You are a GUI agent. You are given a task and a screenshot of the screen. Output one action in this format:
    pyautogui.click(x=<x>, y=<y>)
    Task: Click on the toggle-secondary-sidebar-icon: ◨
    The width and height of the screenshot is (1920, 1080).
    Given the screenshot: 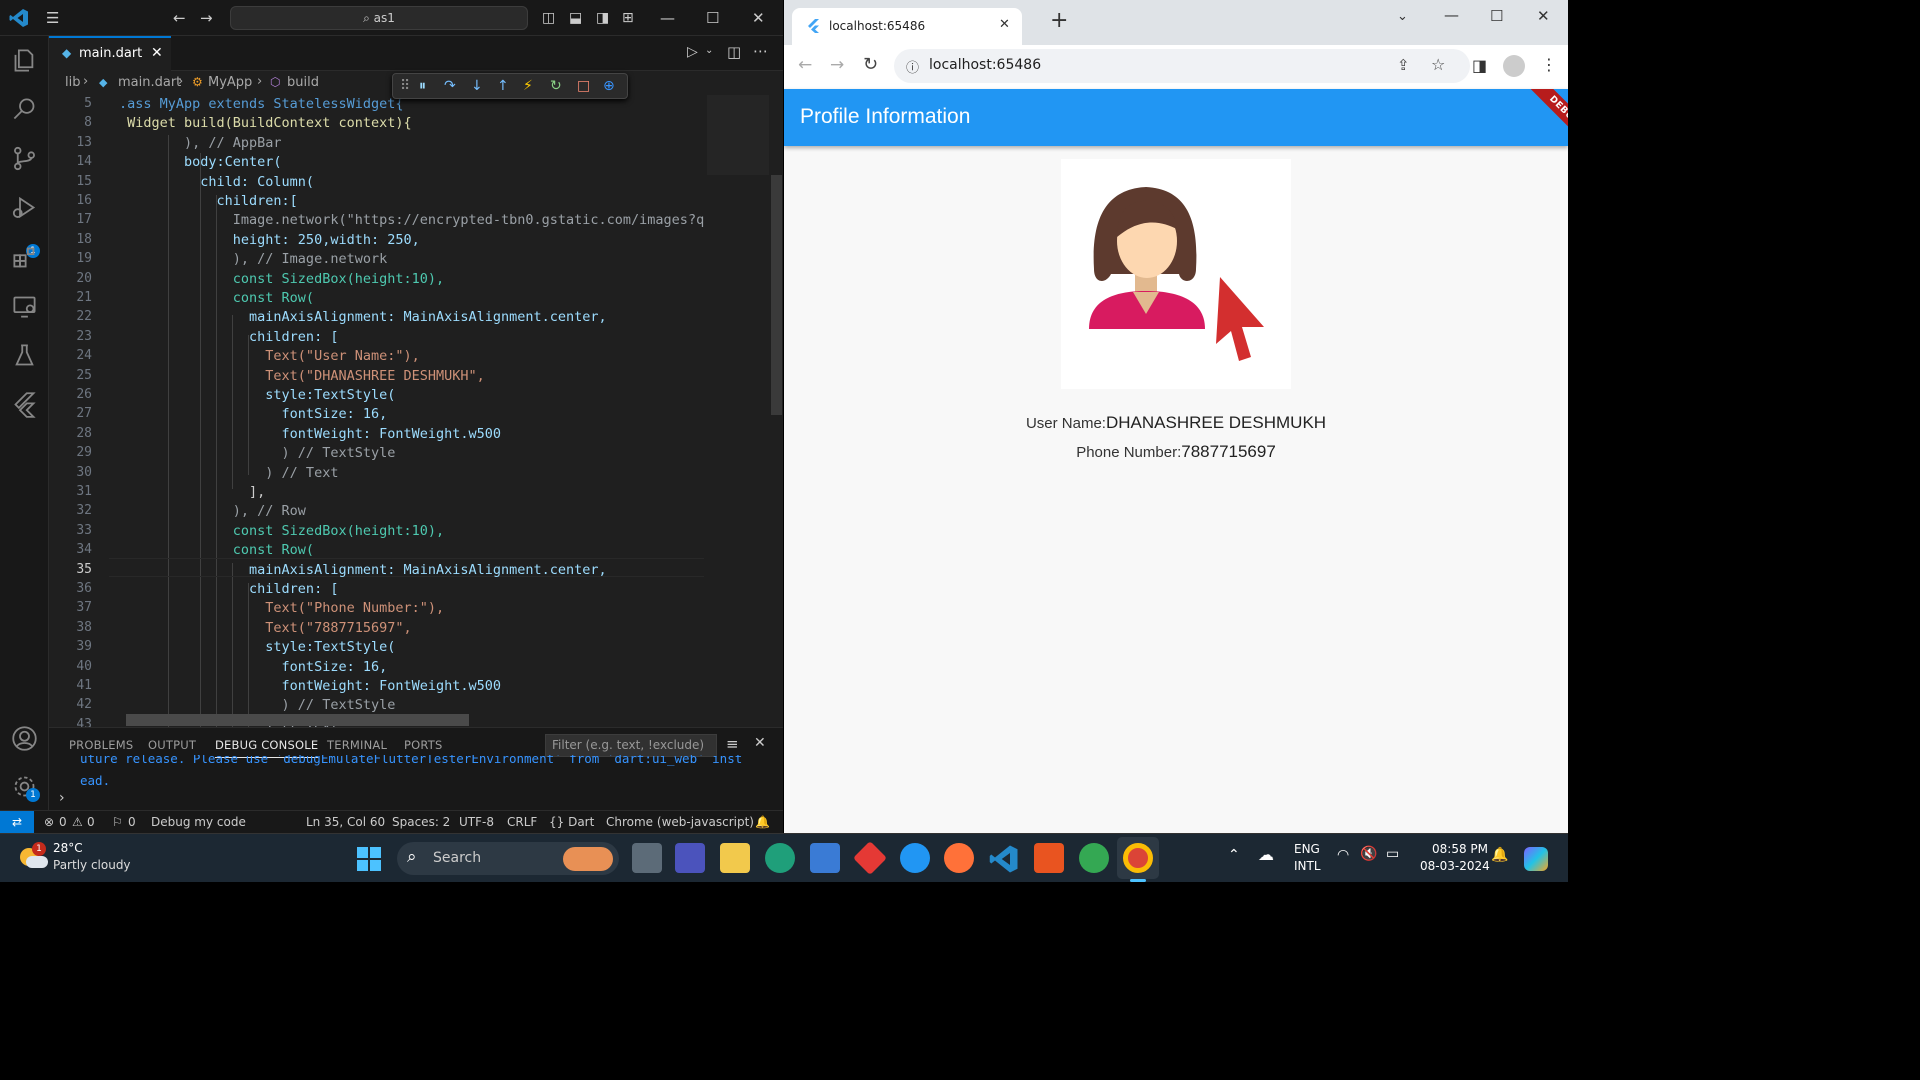 What is the action you would take?
    pyautogui.click(x=602, y=18)
    